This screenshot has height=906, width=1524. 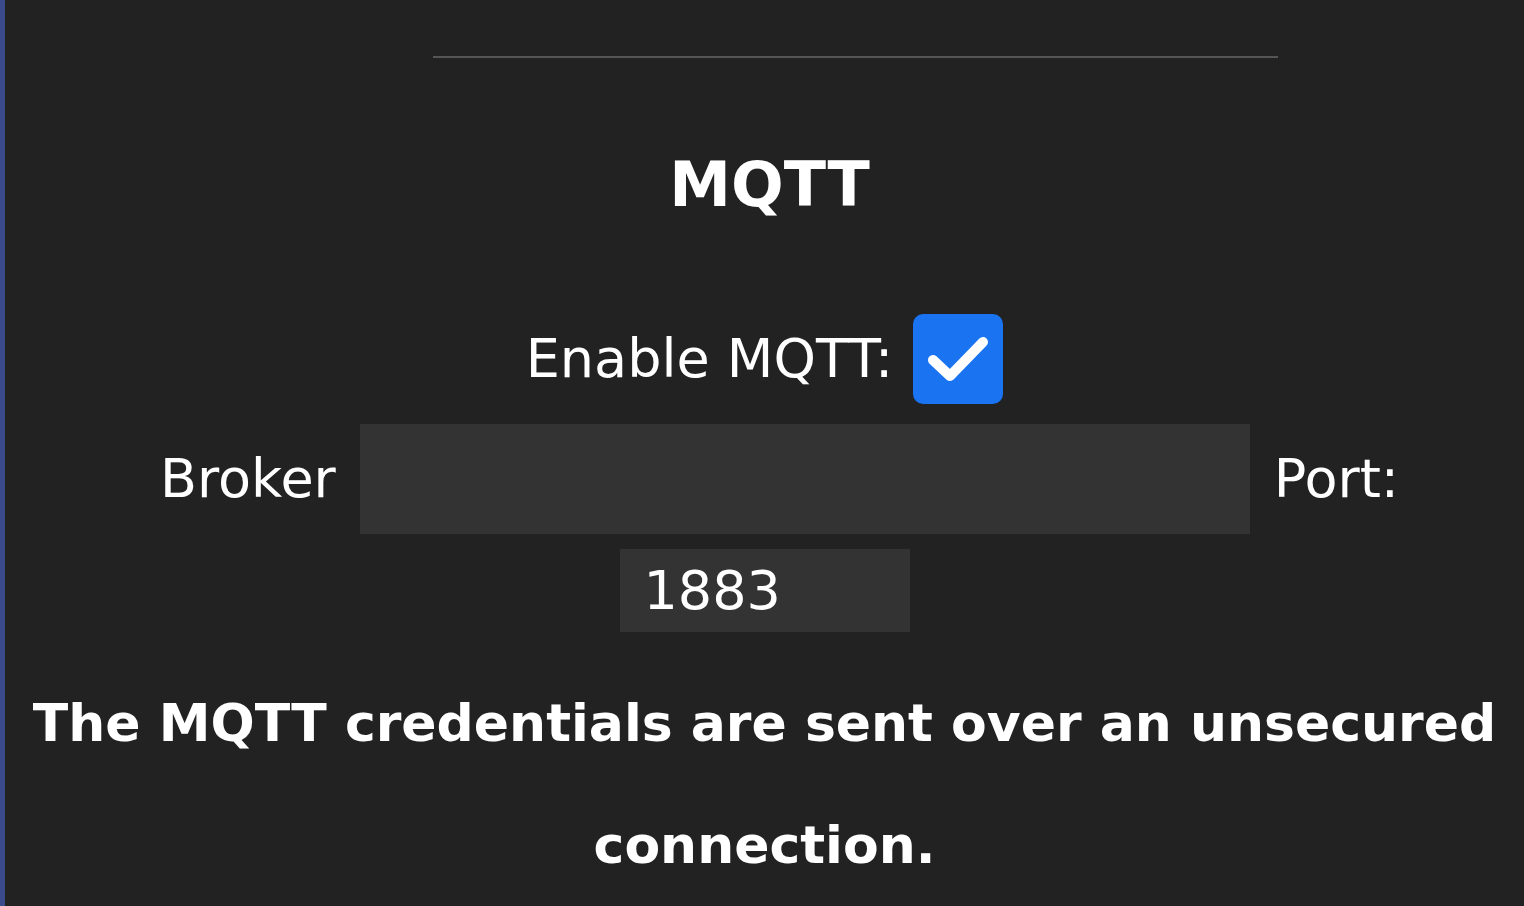 What do you see at coordinates (709, 359) in the screenshot?
I see `enable-label: Enable MQTT:` at bounding box center [709, 359].